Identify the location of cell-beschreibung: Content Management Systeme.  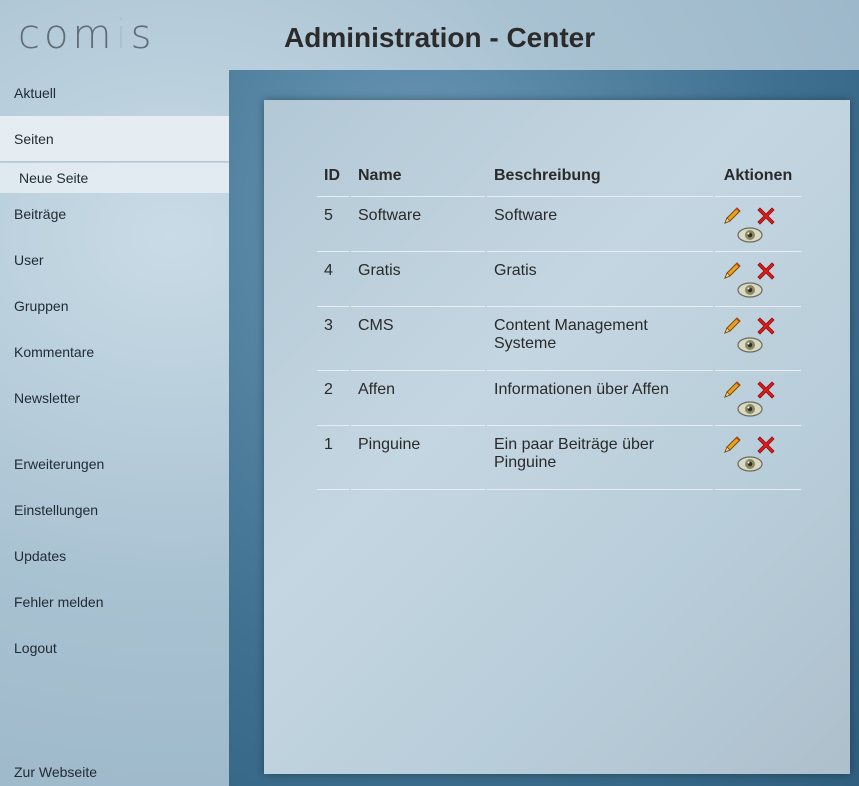
(600, 339).